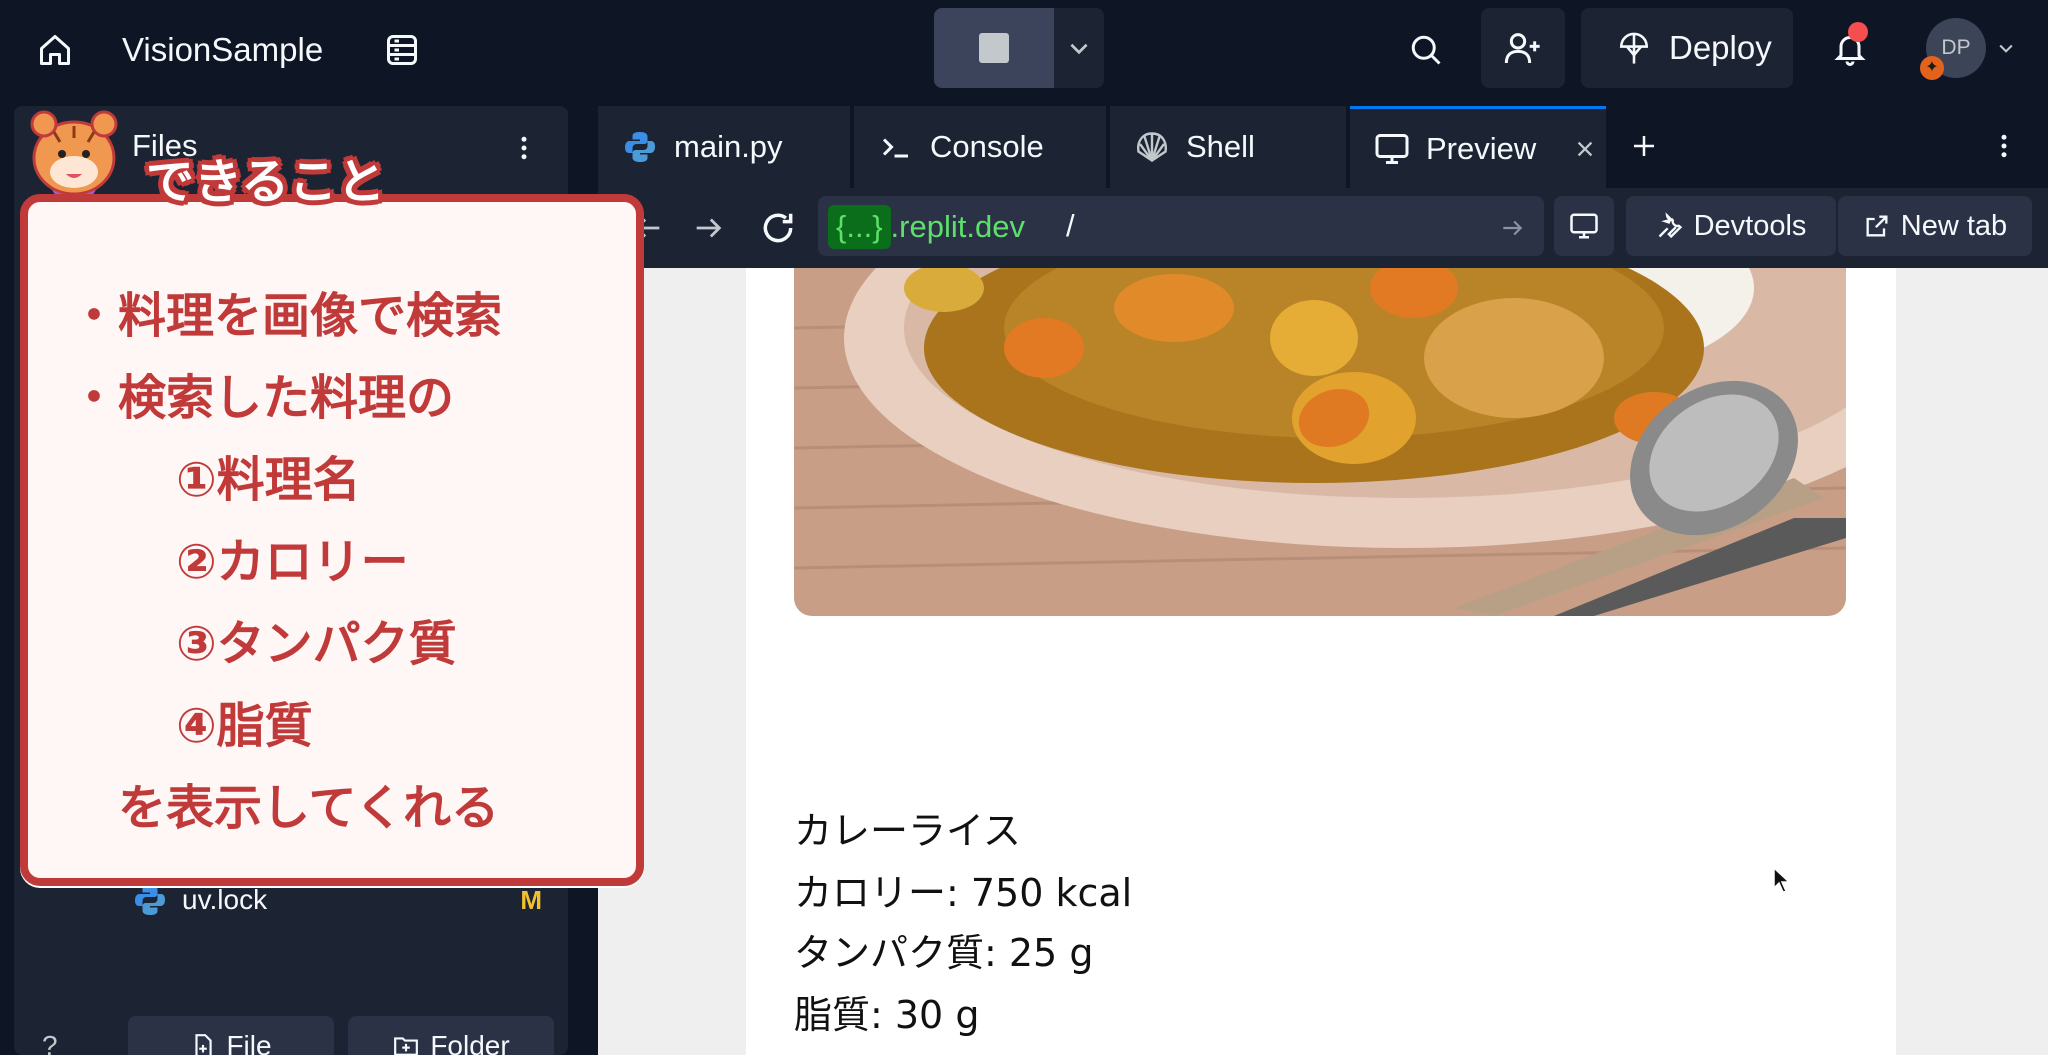 The image size is (2048, 1055). I want to click on callout-line: ・検索した料理の, so click(262, 398).